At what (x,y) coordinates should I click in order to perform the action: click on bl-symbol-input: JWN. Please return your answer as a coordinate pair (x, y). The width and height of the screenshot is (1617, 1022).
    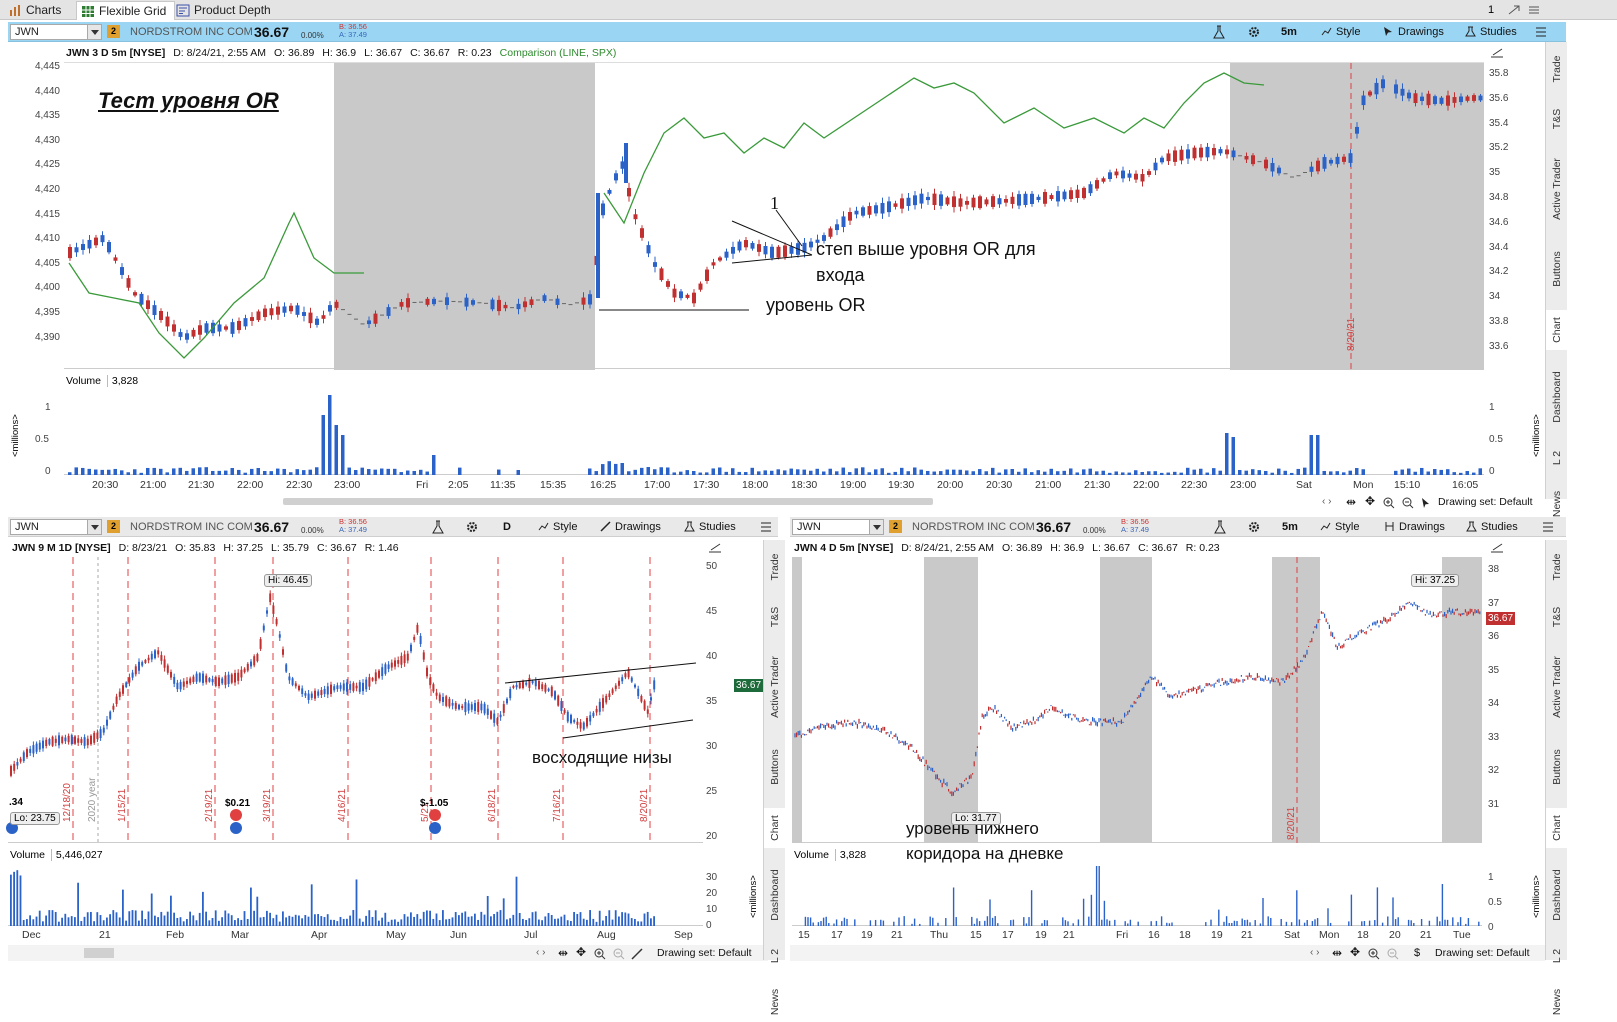
    Looking at the image, I should click on (56, 527).